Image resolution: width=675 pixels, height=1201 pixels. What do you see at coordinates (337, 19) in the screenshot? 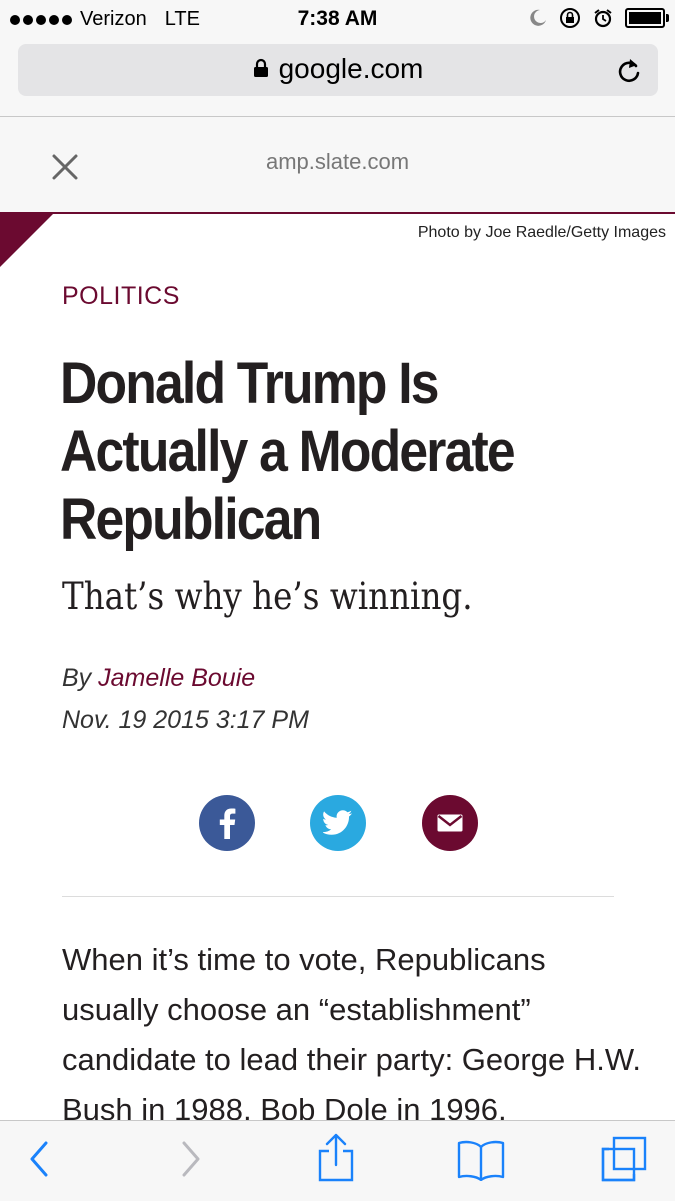
I see `status-bar: Verizon LTE 7:38 AM` at bounding box center [337, 19].